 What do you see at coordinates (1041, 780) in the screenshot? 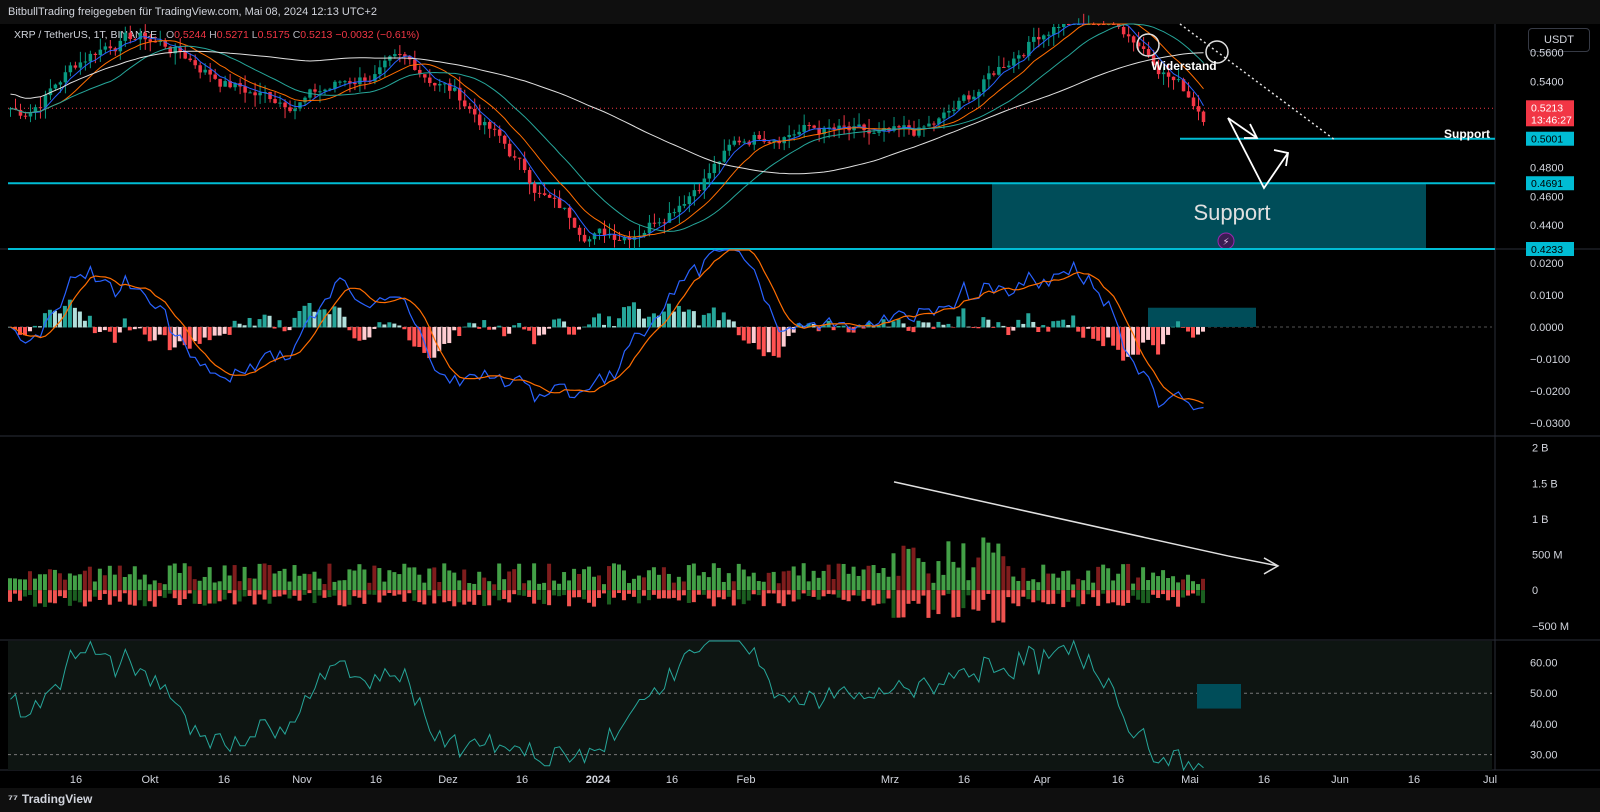
I see `time-axis-label: Apr` at bounding box center [1041, 780].